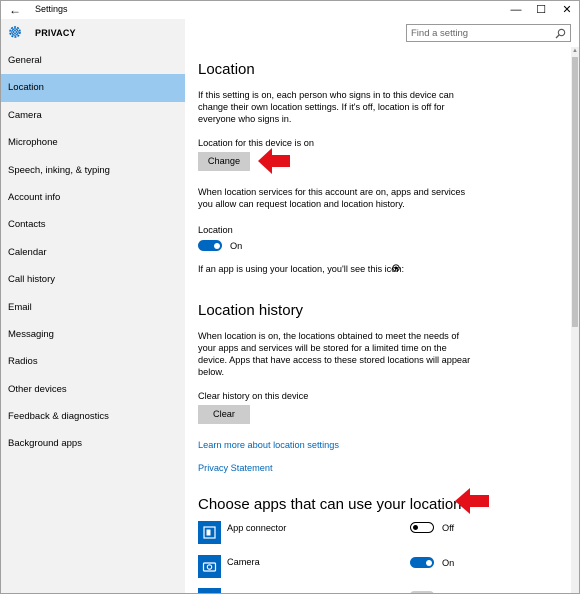 Image resolution: width=580 pixels, height=594 pixels. I want to click on app-connector-name: App connector, so click(257, 528).